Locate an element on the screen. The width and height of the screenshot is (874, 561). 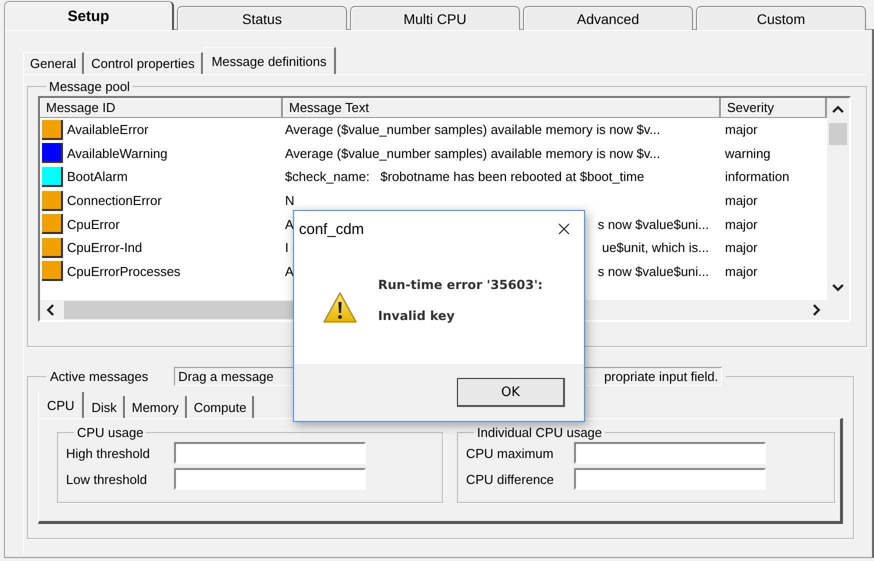
group-title: CPU usage is located at coordinates (110, 432).